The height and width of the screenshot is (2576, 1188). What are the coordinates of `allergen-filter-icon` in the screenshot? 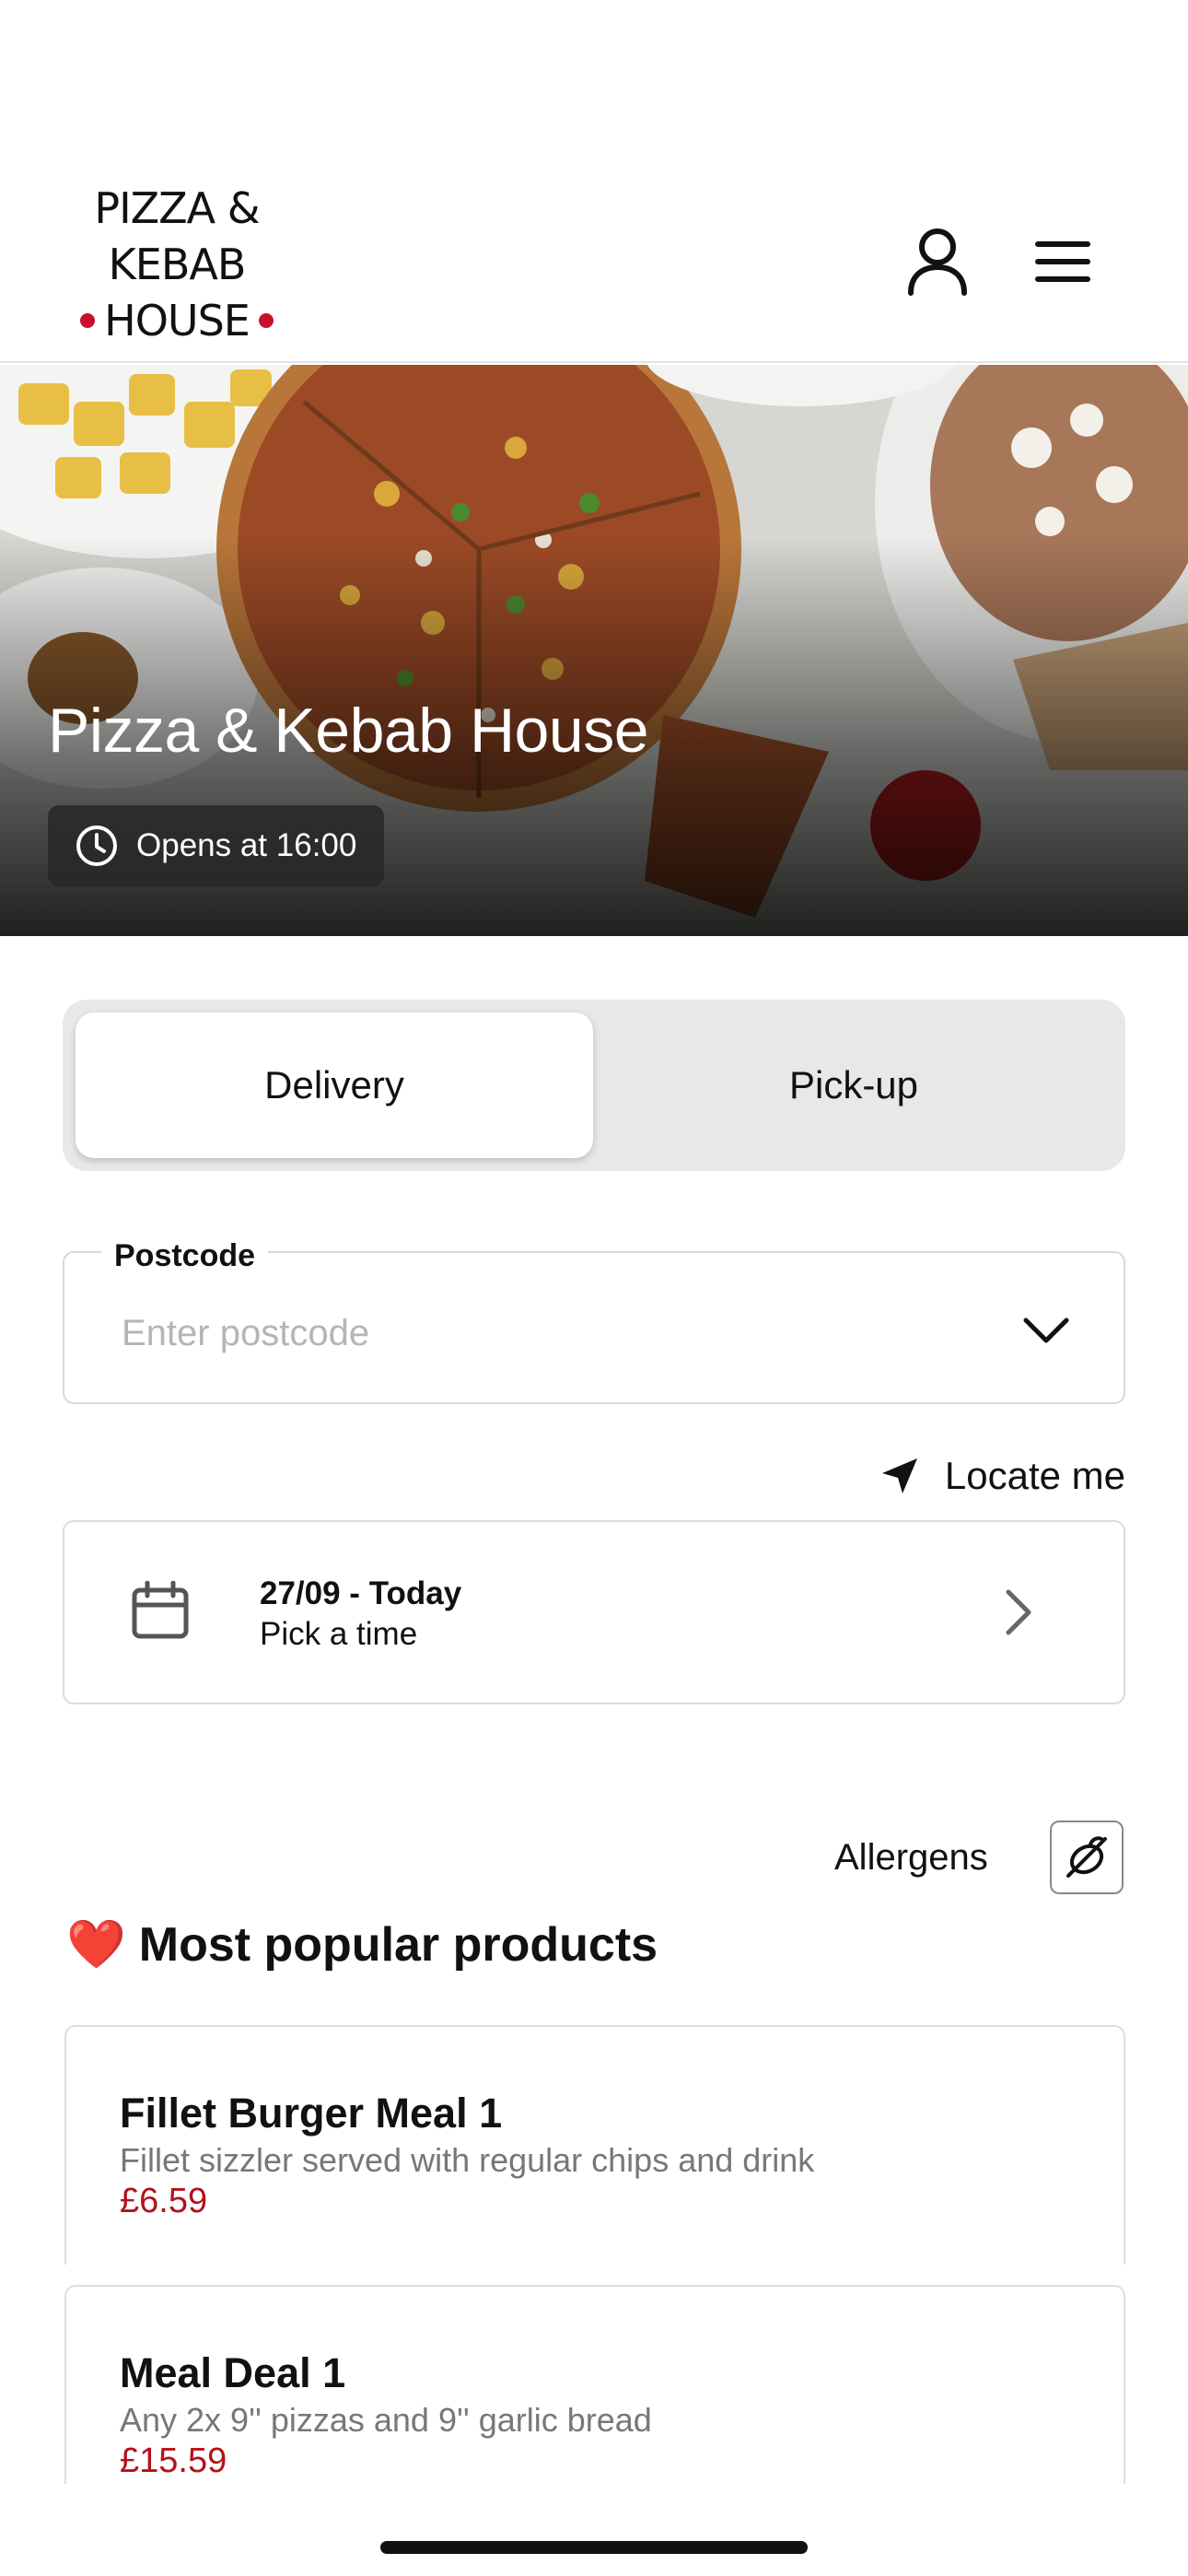 It's located at (1086, 1857).